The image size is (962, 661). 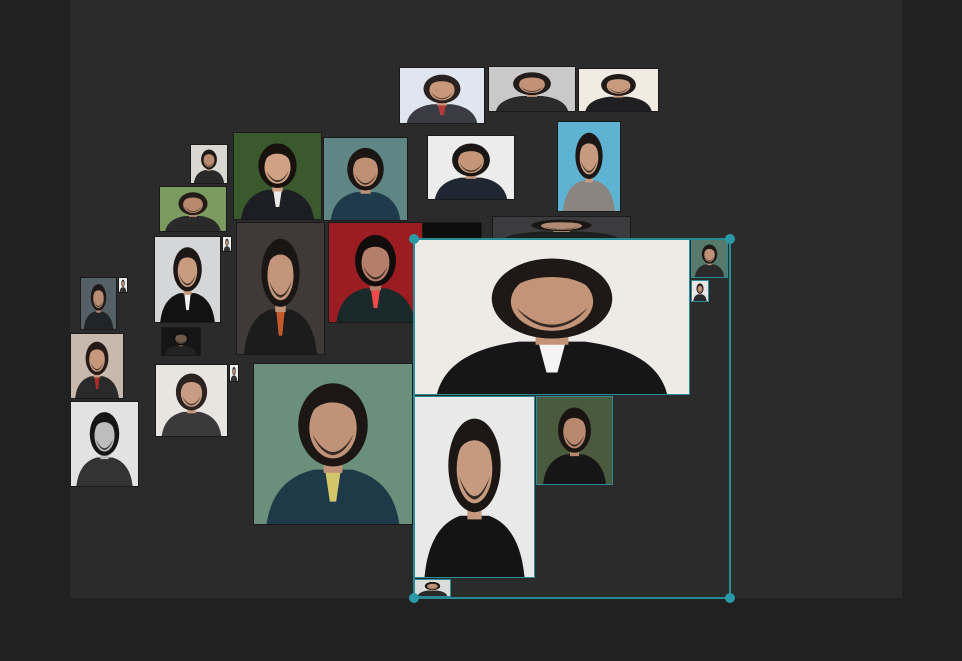 I want to click on photo-fullbody-white, so click(x=471, y=167).